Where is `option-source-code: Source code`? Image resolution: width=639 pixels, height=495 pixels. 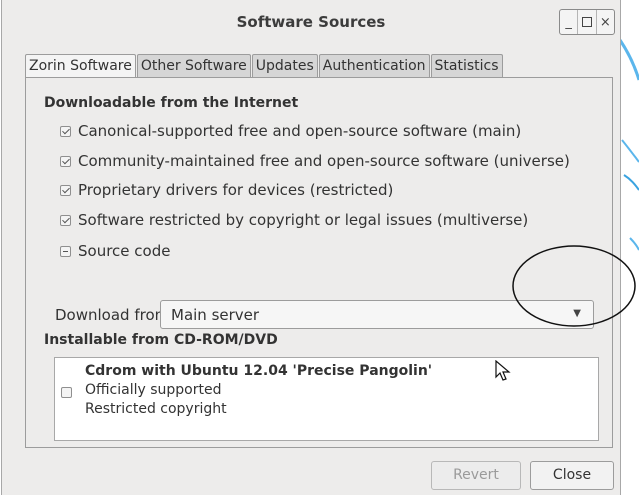
option-source-code: Source code is located at coordinates (115, 251).